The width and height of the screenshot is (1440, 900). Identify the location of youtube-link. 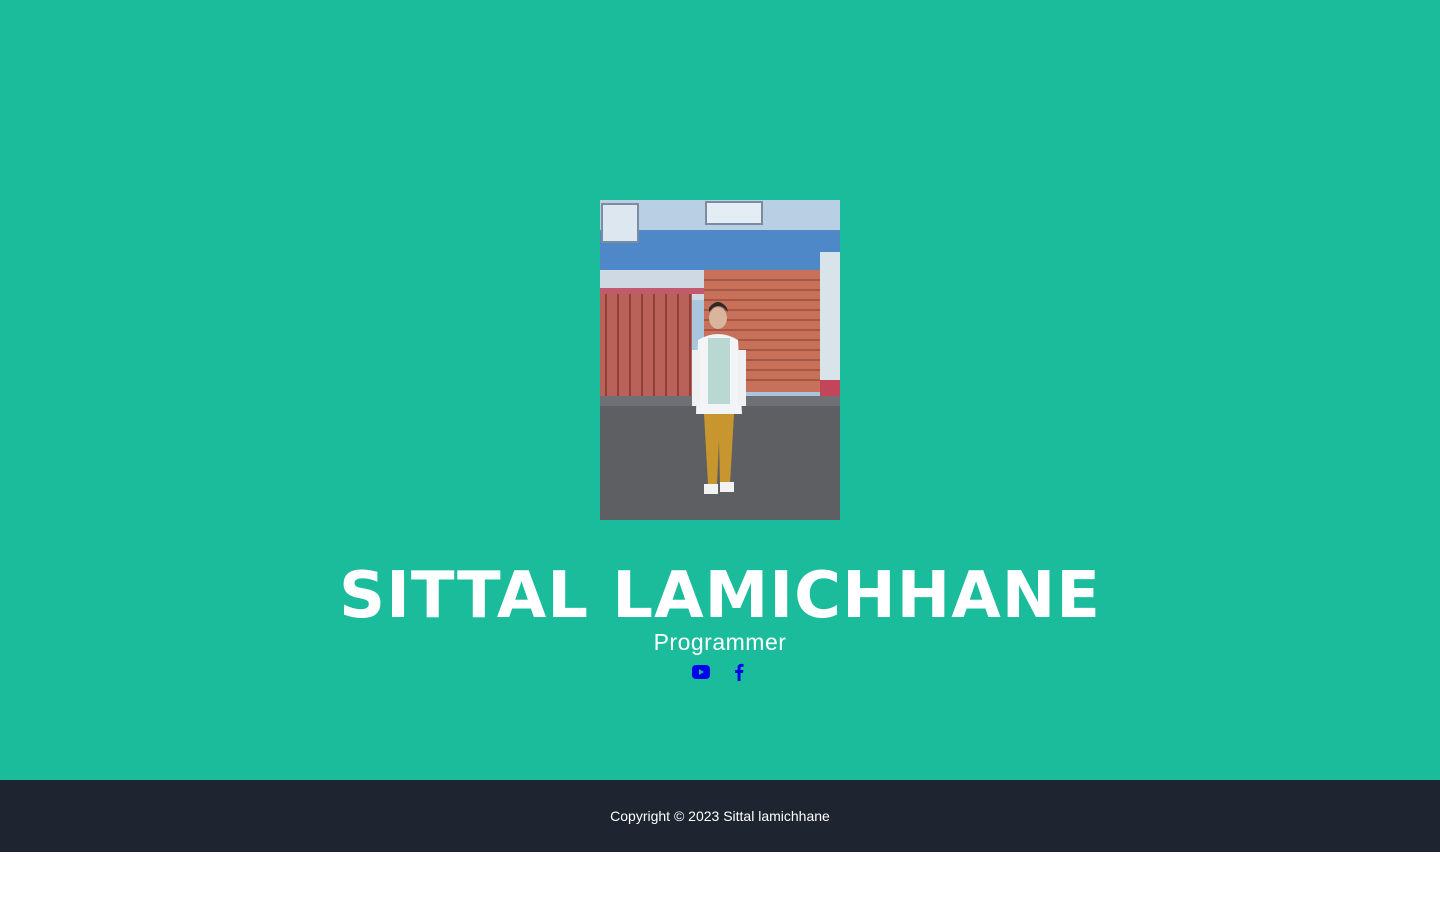
(701, 672).